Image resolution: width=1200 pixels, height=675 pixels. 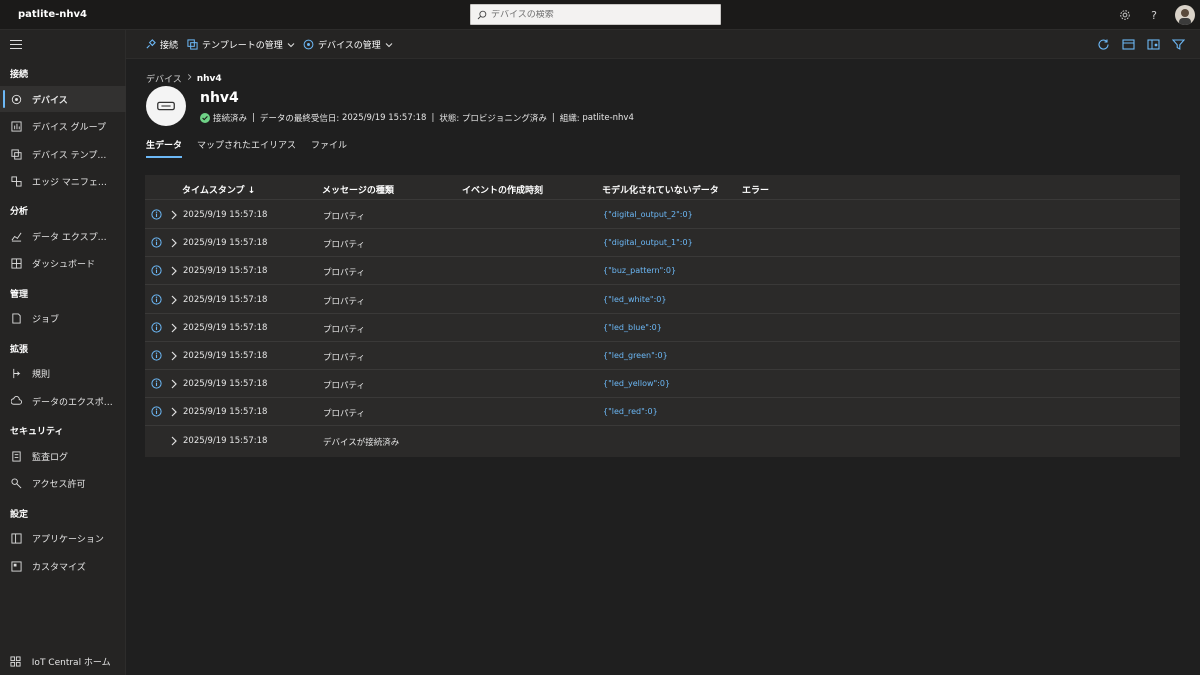 I want to click on breadcrumb-parent: デバイス, so click(x=164, y=78).